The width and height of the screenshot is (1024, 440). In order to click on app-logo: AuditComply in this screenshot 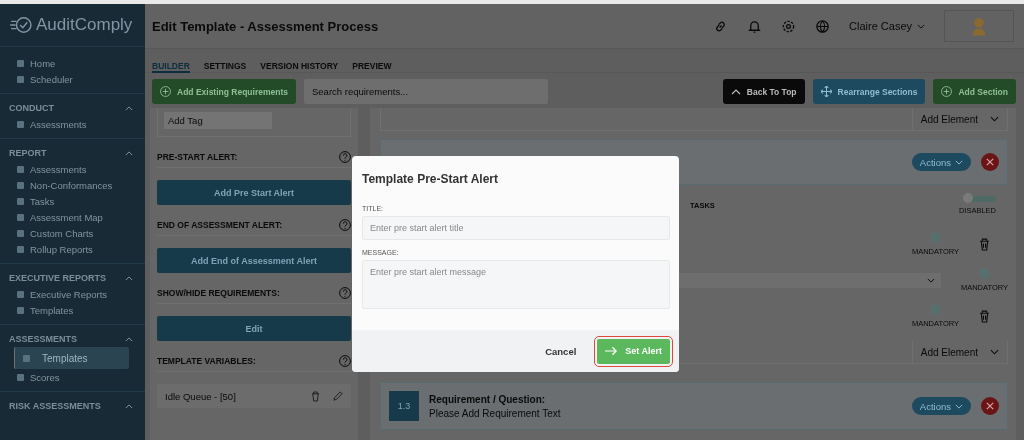, I will do `click(84, 25)`.